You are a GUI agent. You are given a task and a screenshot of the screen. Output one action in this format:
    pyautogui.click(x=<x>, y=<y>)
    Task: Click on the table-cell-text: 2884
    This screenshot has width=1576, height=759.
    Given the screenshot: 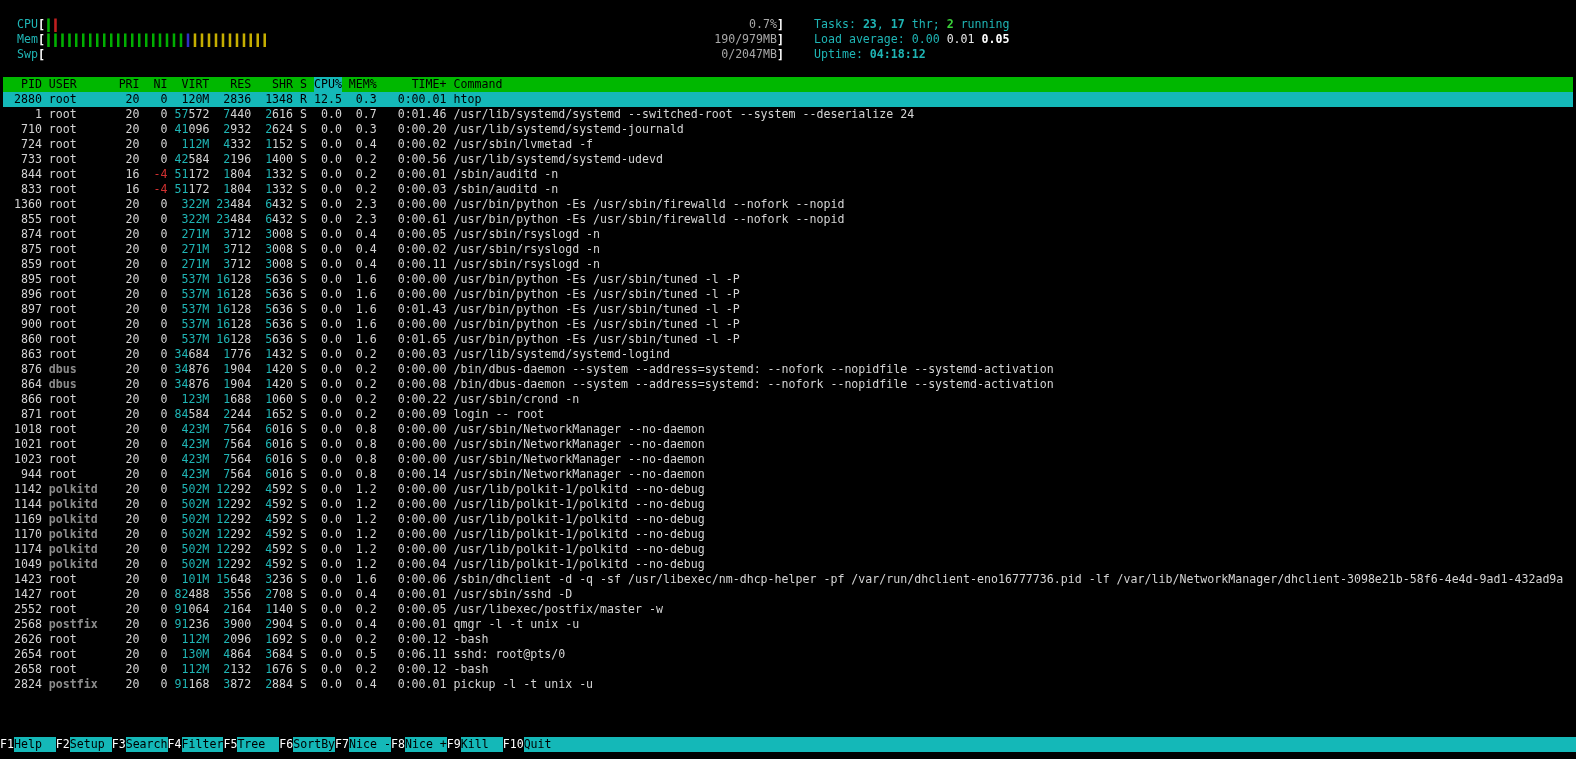 What is the action you would take?
    pyautogui.click(x=279, y=684)
    